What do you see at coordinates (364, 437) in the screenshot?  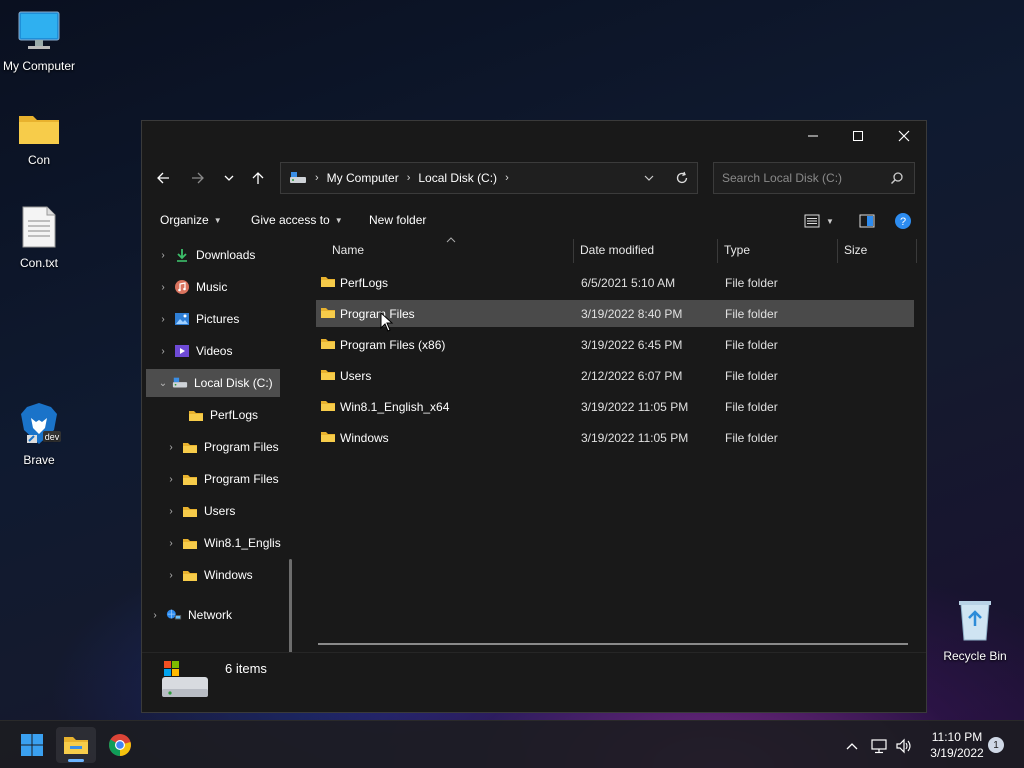 I see `file-name: Windows` at bounding box center [364, 437].